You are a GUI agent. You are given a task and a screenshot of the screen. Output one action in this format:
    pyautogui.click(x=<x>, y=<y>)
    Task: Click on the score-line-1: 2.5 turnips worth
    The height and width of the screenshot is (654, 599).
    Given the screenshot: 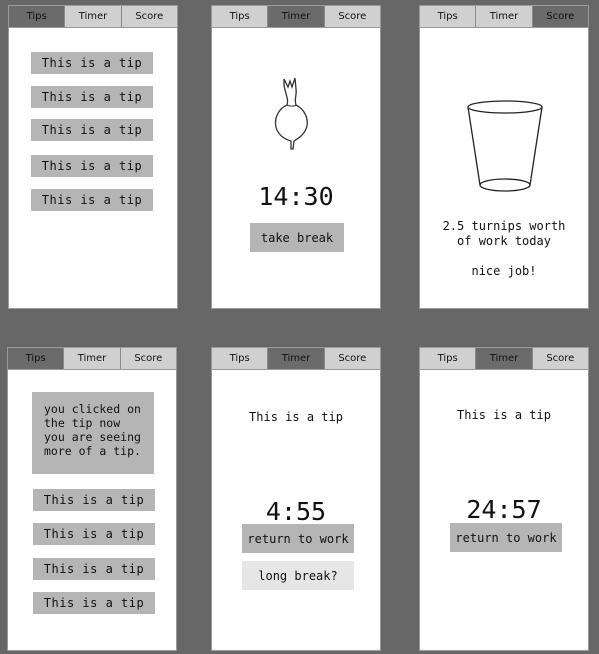 What is the action you would take?
    pyautogui.click(x=504, y=226)
    